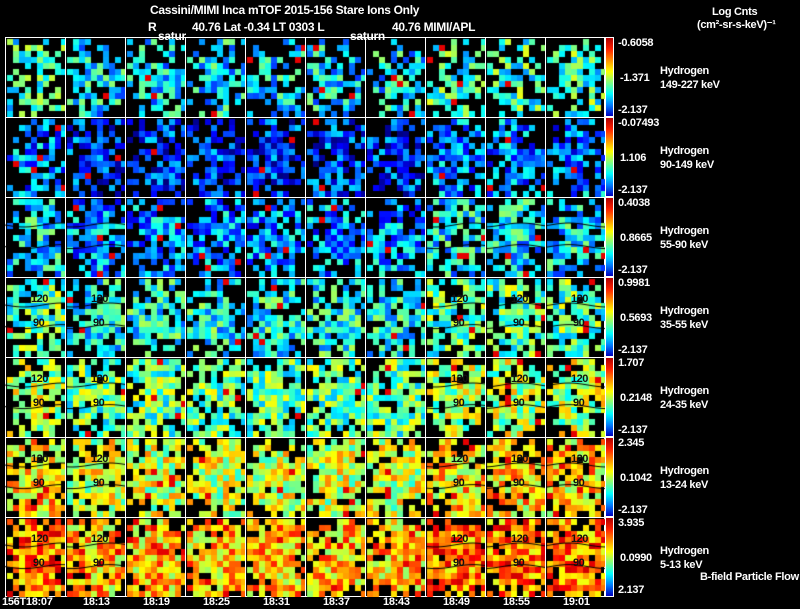 The height and width of the screenshot is (609, 800). Describe the element at coordinates (96, 602) in the screenshot. I see `x-tick-label: 18:13` at that location.